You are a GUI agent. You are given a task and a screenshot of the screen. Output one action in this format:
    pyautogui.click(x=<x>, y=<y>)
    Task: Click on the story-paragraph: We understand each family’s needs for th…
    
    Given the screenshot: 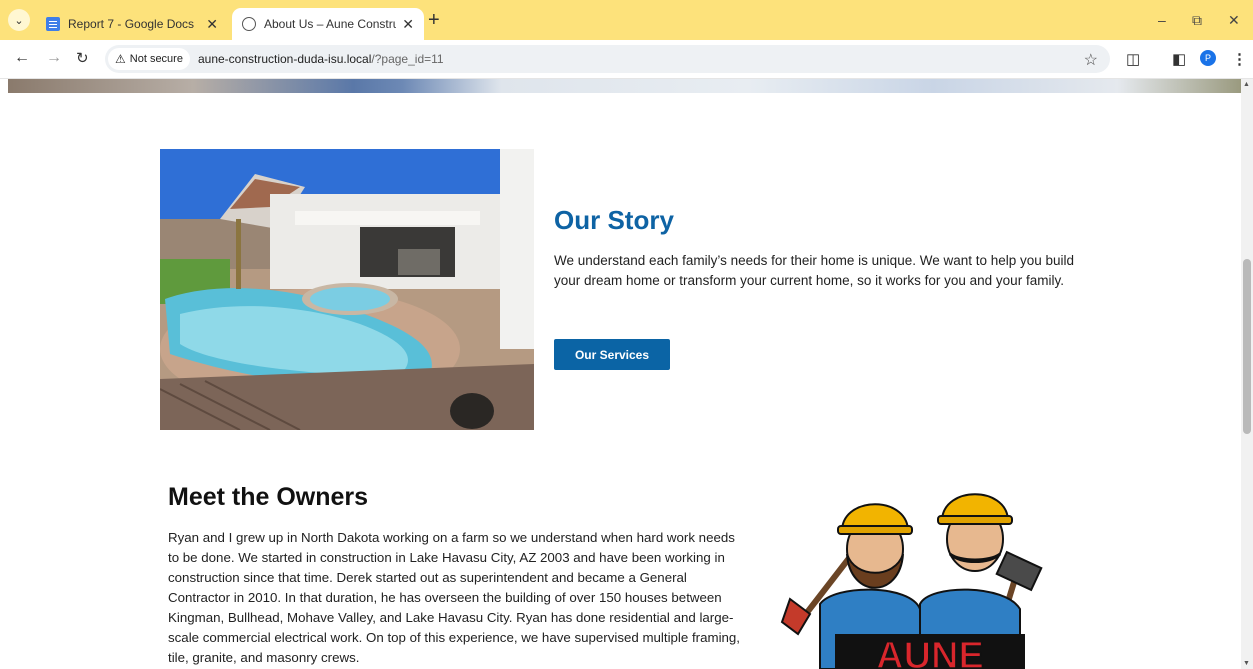 What is the action you would take?
    pyautogui.click(x=814, y=270)
    